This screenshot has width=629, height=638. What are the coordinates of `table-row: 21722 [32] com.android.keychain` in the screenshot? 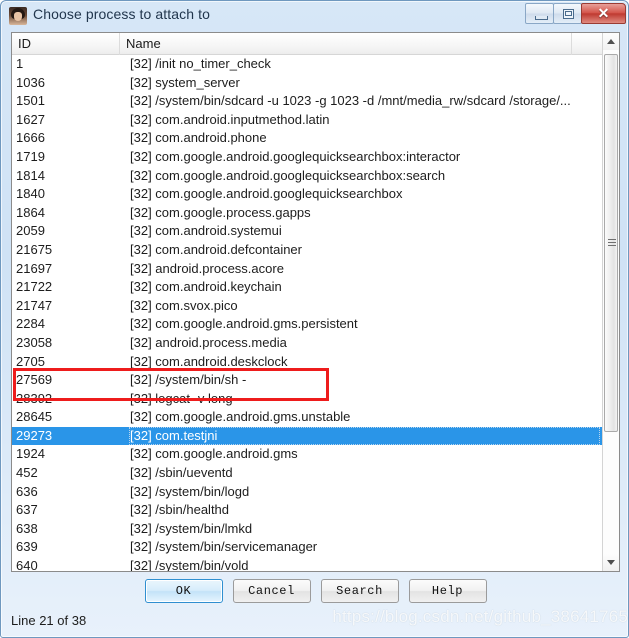 It's located at (308, 287).